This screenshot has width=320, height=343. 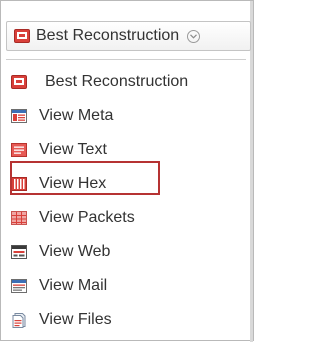 I want to click on menu-item-label: View Text, so click(x=73, y=149).